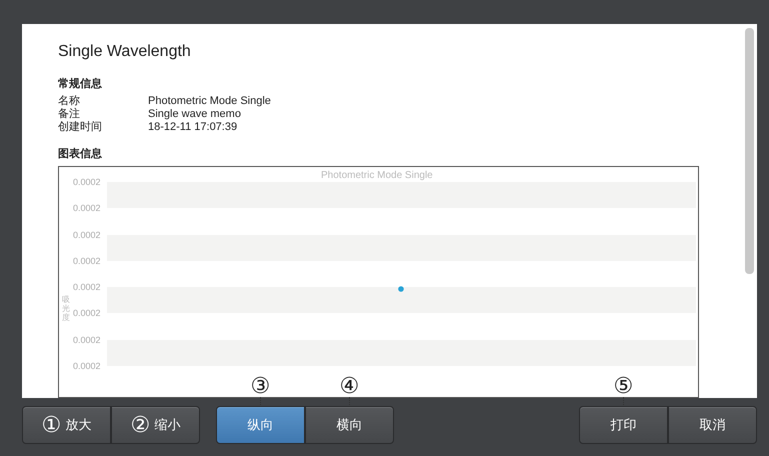 This screenshot has height=456, width=769. Describe the element at coordinates (66, 308) in the screenshot. I see `y-axis-label: 吸光度` at that location.